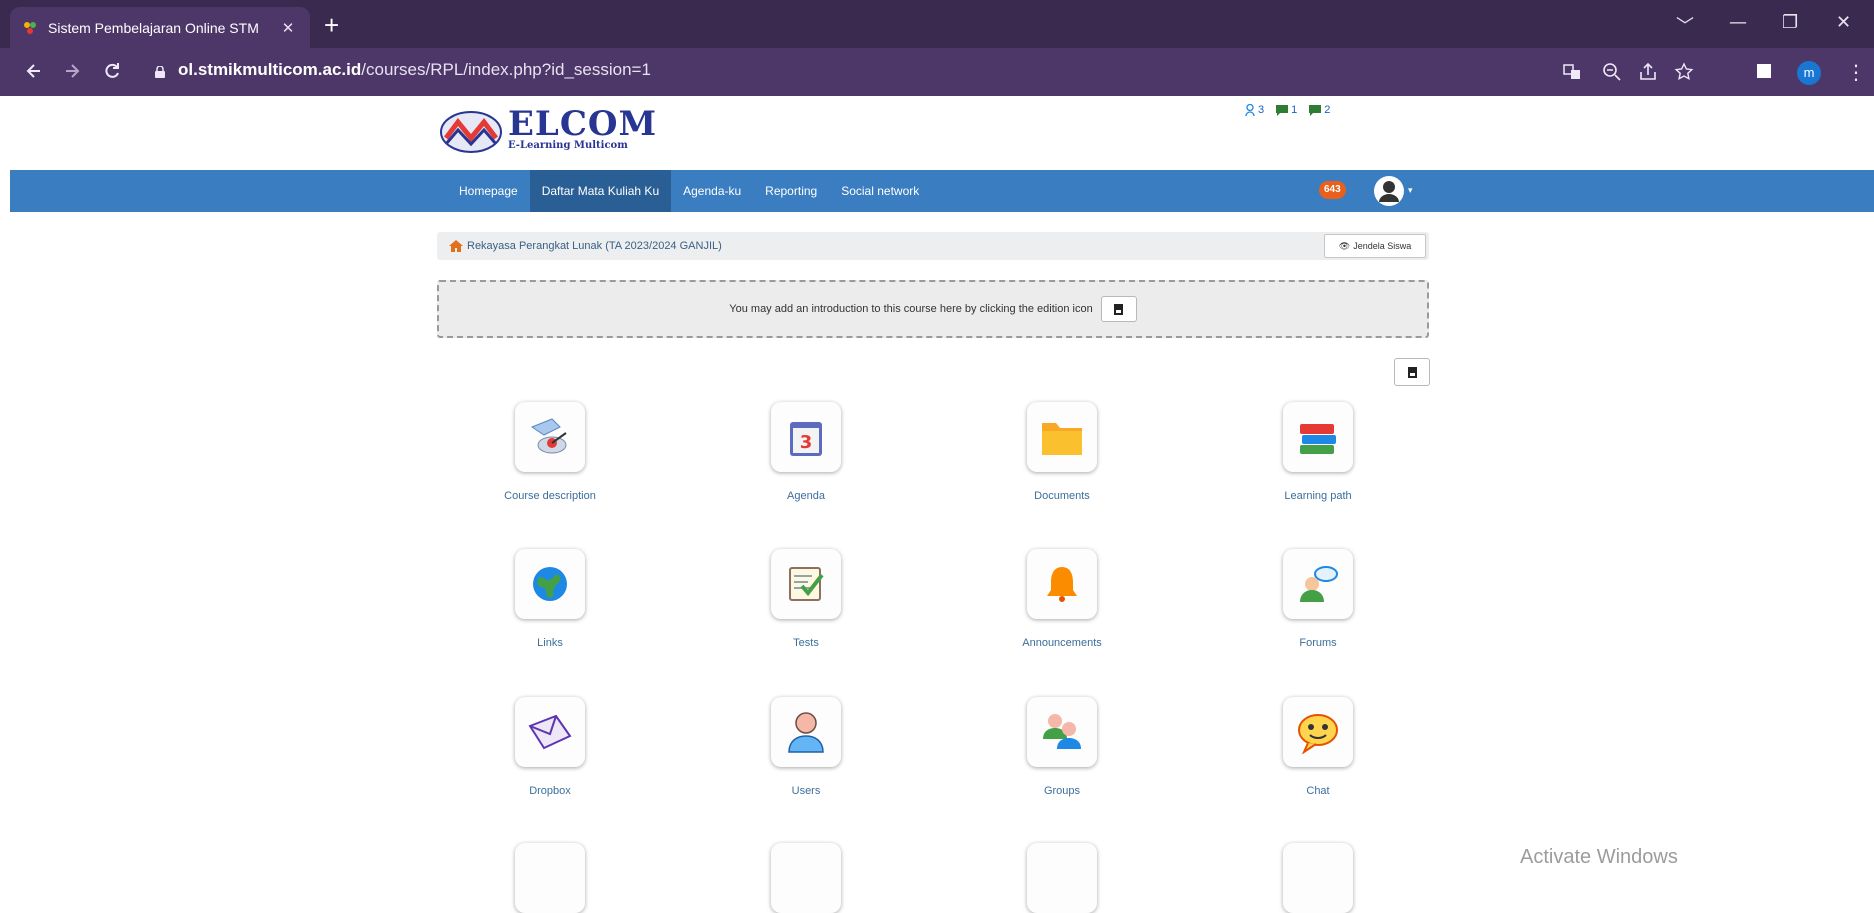 The width and height of the screenshot is (1874, 913). Describe the element at coordinates (456, 246) in the screenshot. I see `home-icon` at that location.